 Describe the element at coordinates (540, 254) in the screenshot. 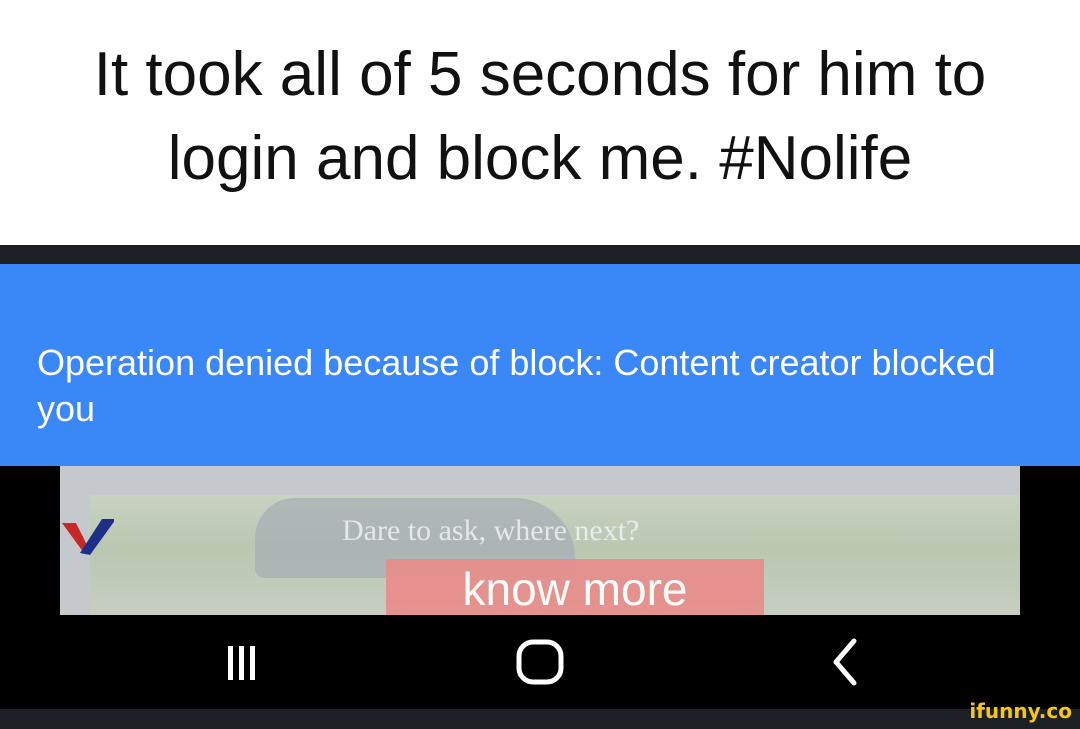

I see `status-strip` at that location.